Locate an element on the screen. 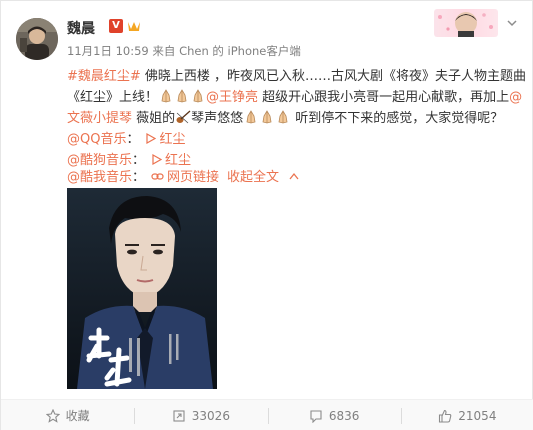  link-icon is located at coordinates (157, 176).